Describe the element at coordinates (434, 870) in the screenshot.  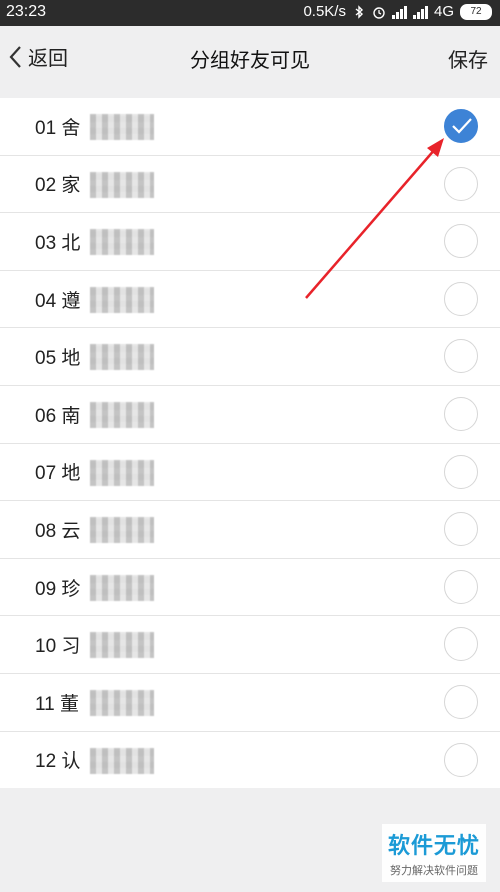
I see `watermark-sub: 努力解决软件问题` at that location.